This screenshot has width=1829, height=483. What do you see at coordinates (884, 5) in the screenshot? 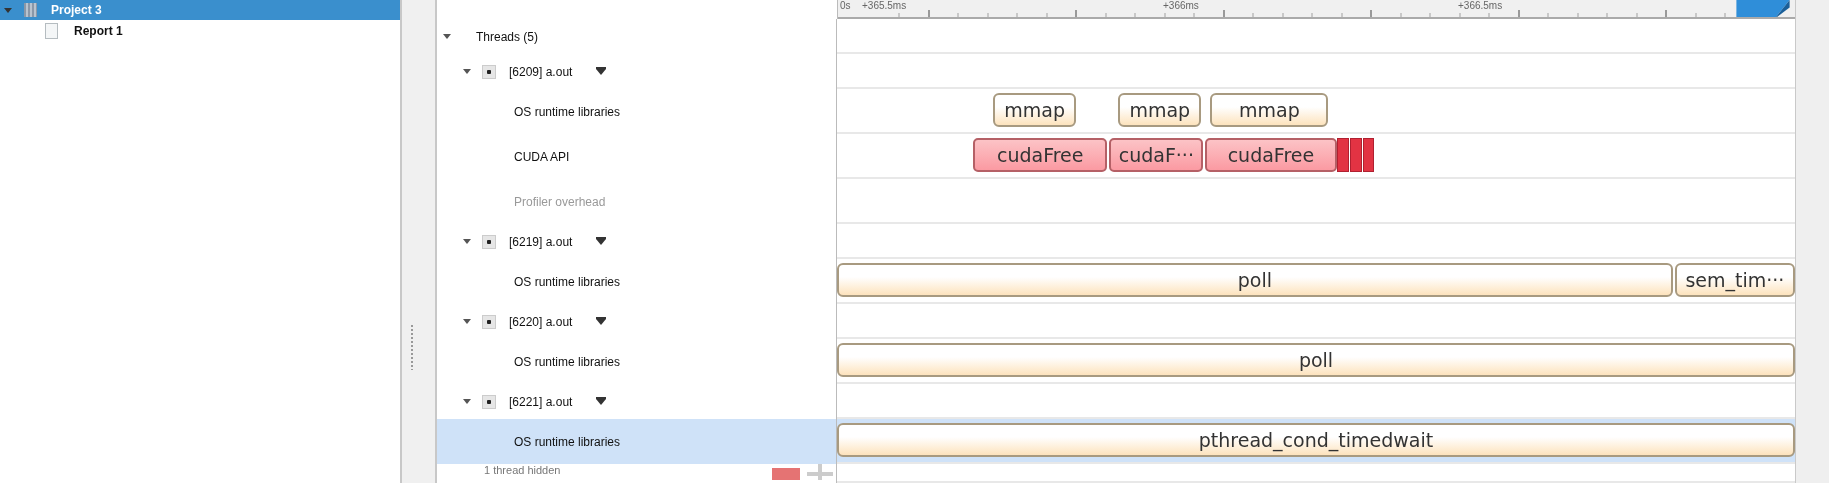
I see `tick-label: +365.5ms` at bounding box center [884, 5].